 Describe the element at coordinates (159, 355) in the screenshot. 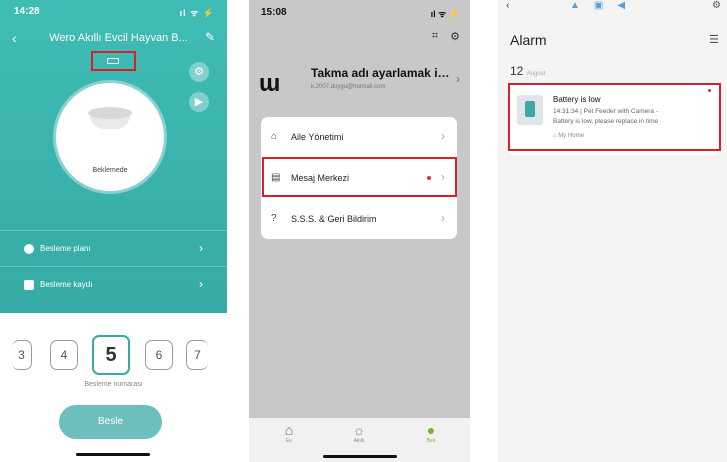

I see `portion-option: 6` at that location.